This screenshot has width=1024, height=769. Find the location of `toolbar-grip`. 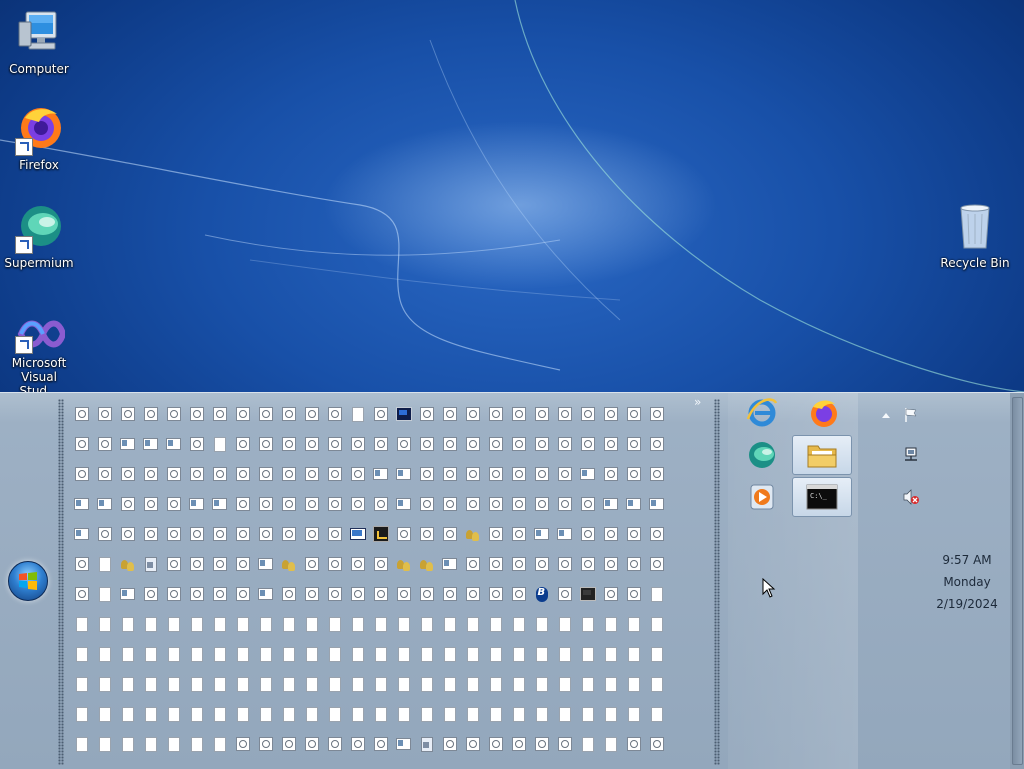

toolbar-grip is located at coordinates (61, 582).